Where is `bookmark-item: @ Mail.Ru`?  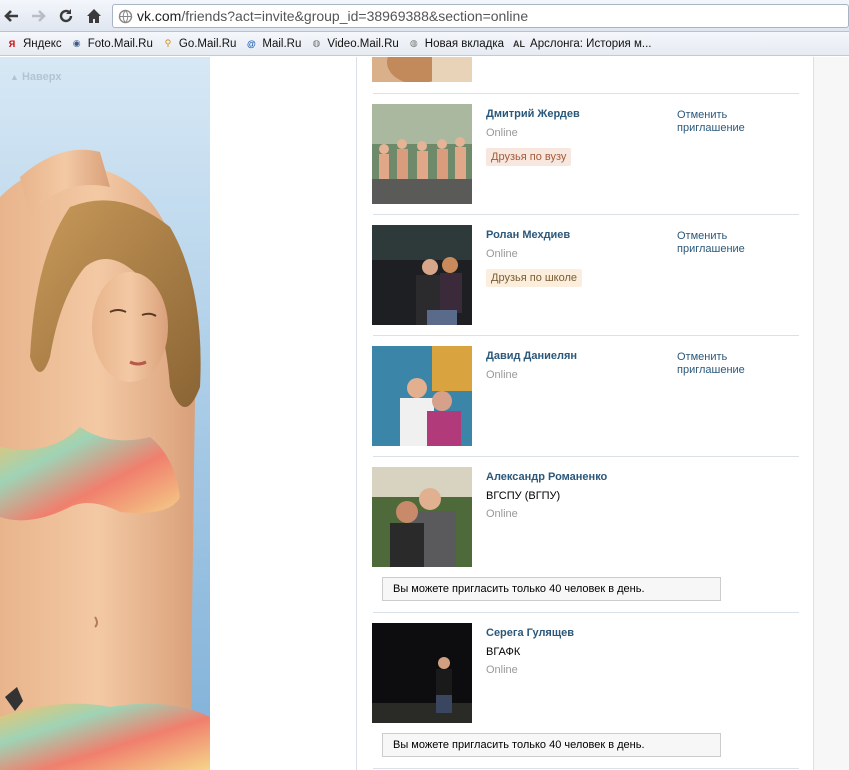 bookmark-item: @ Mail.Ru is located at coordinates (273, 44).